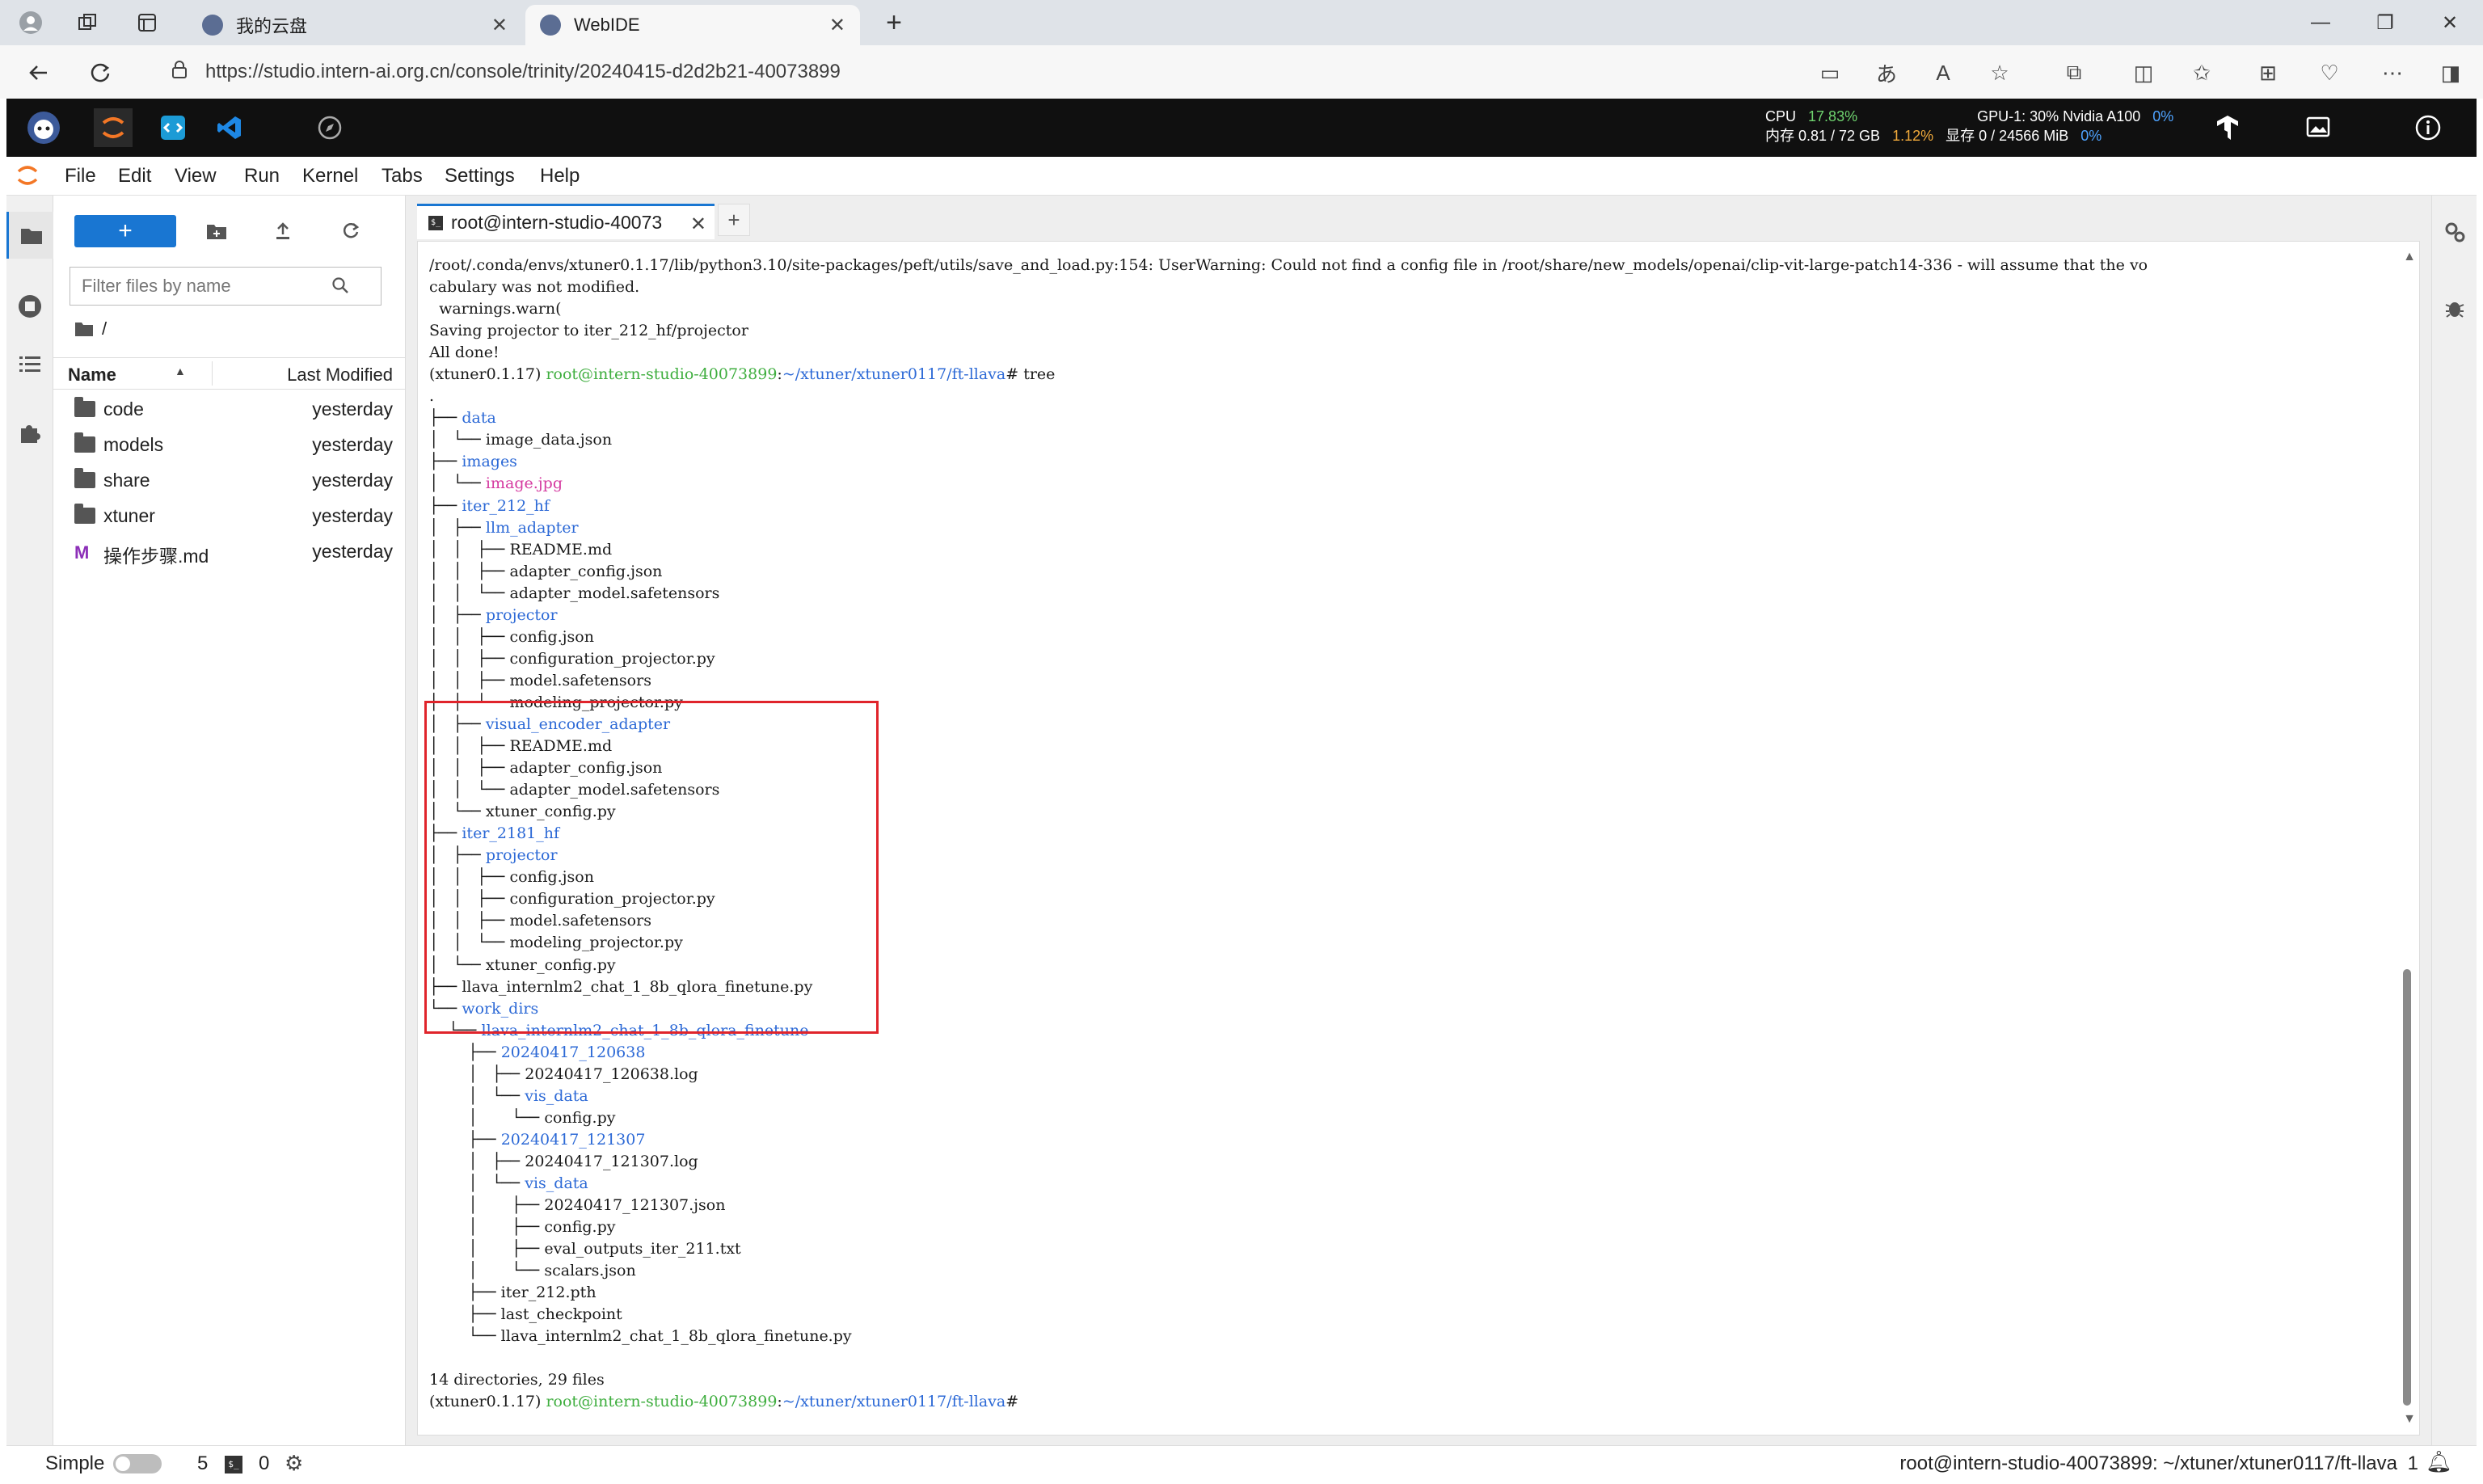 The height and width of the screenshot is (1484, 2483). What do you see at coordinates (113, 127) in the screenshot?
I see `jupyter-launcher-icon` at bounding box center [113, 127].